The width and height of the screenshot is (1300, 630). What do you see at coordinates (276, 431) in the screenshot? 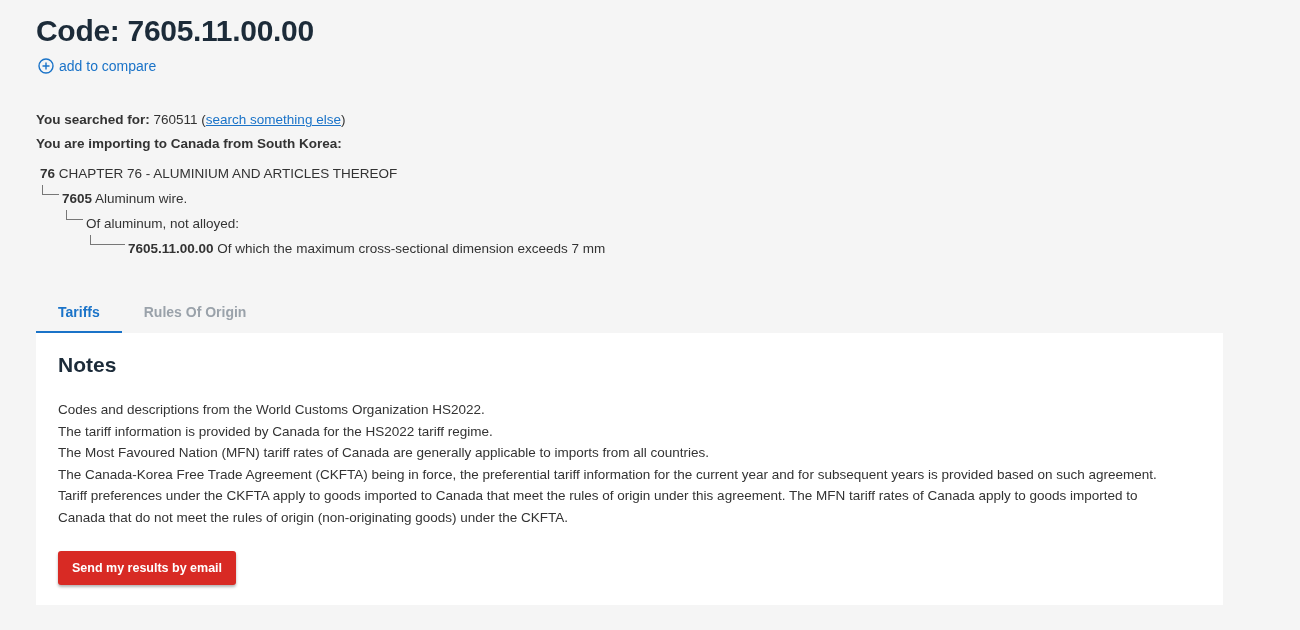
I see `note-paragraph: The tariff information is provided by Canada for the HS2022 tariff regime.` at bounding box center [276, 431].